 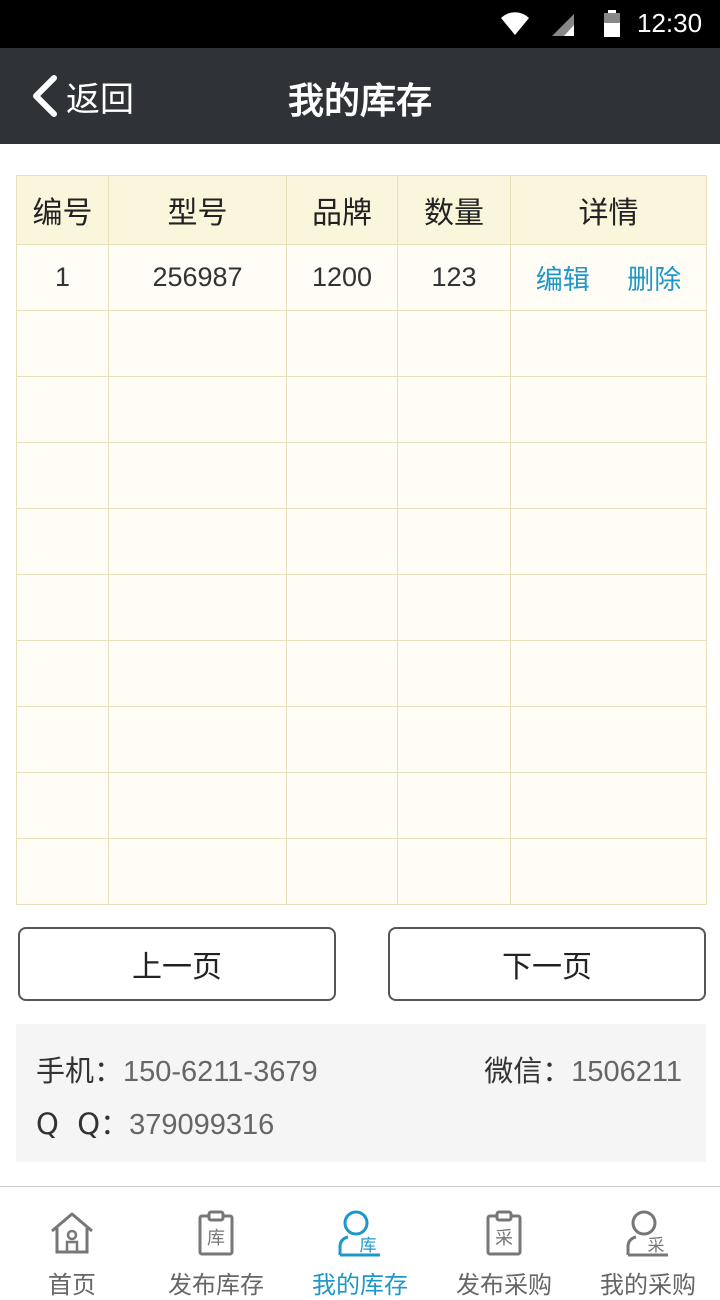 I want to click on nav-label-publish-inventory: 发布库存, so click(x=216, y=1285).